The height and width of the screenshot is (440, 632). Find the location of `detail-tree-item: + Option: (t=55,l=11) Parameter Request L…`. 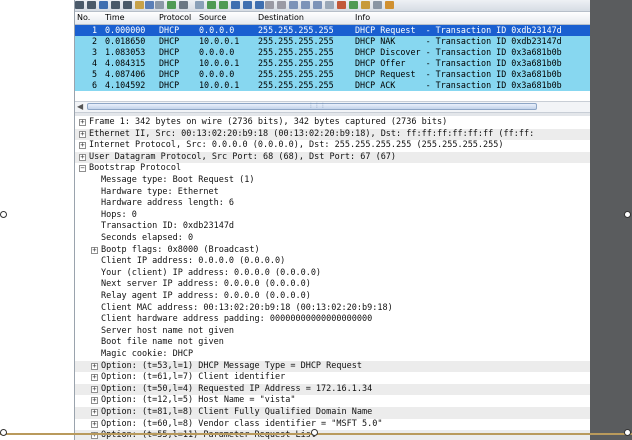

detail-tree-item: + Option: (t=55,l=11) Parameter Request L… is located at coordinates (332, 435).